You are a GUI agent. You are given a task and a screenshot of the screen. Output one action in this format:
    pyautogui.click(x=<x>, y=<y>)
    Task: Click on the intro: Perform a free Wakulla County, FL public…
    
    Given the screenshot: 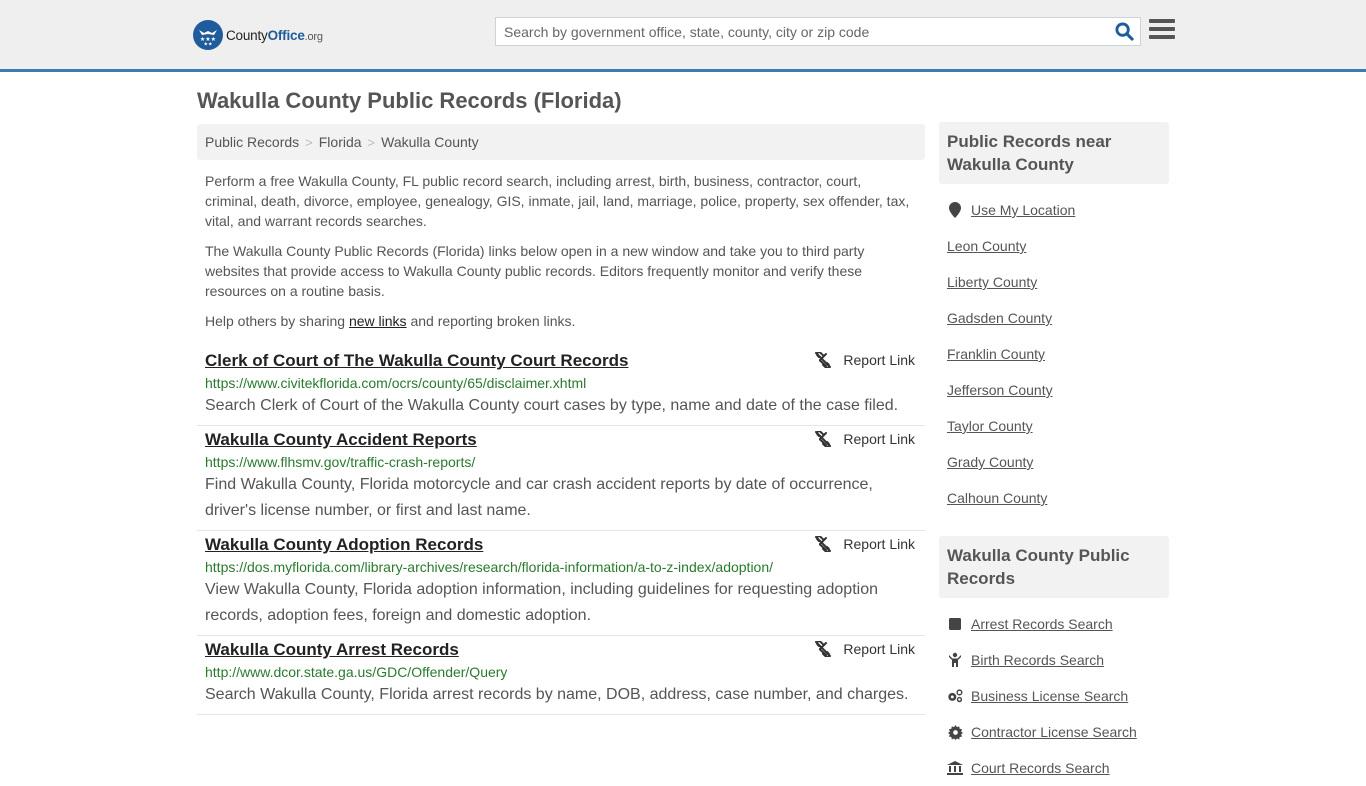 What is the action you would take?
    pyautogui.click(x=561, y=251)
    